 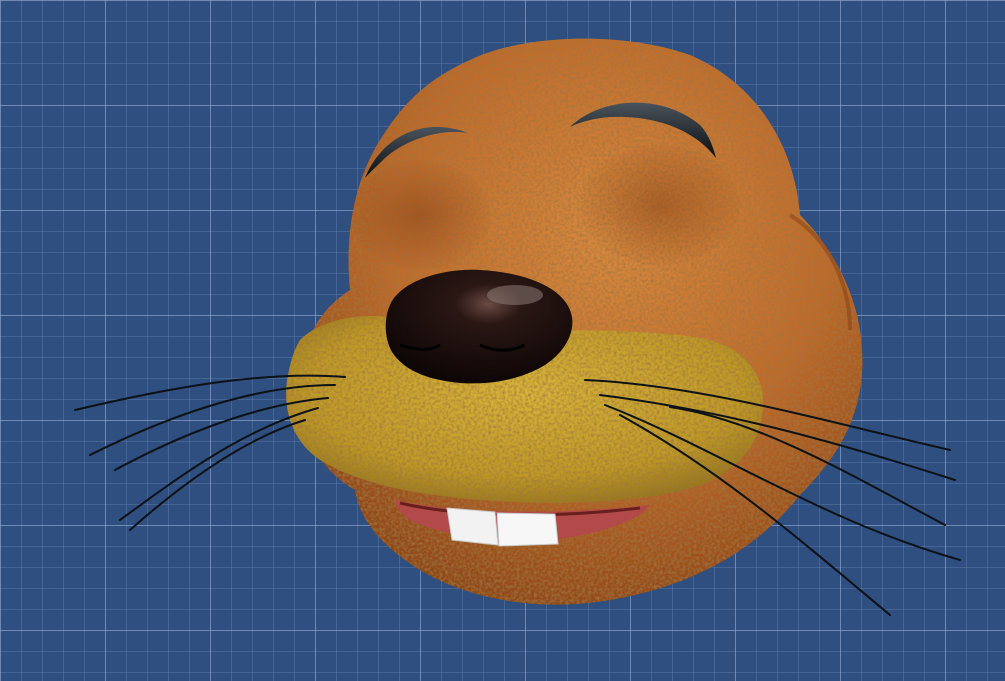 What do you see at coordinates (515, 295) in the screenshot?
I see `nose-highlight` at bounding box center [515, 295].